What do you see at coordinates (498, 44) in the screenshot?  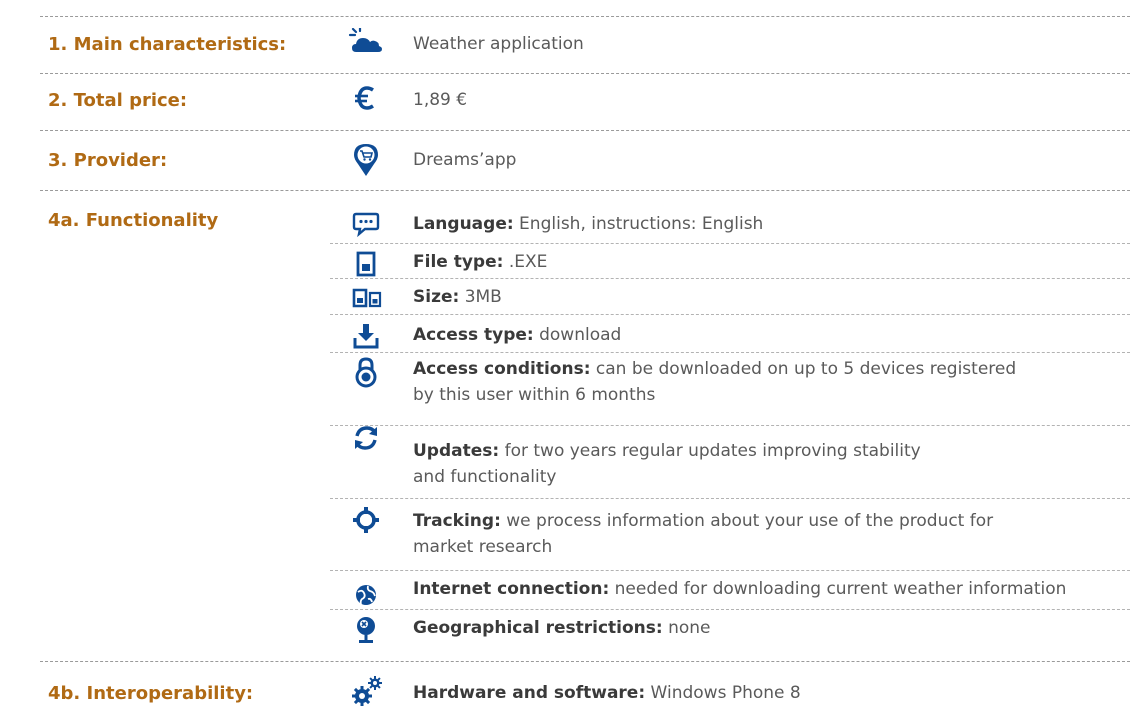 I see `value-main-characteristics: Weather application` at bounding box center [498, 44].